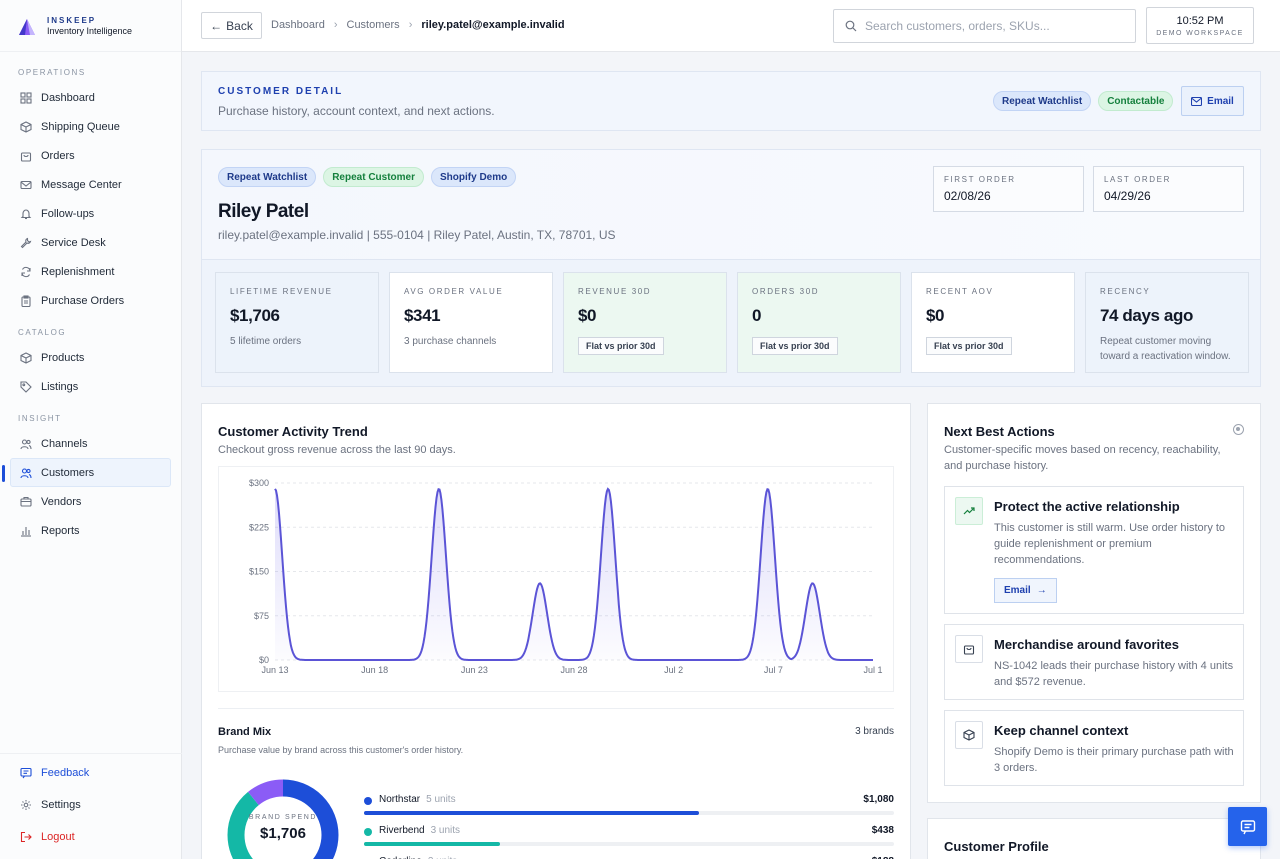 The height and width of the screenshot is (859, 1280). I want to click on customer-tag: Repeat Customer, so click(374, 177).